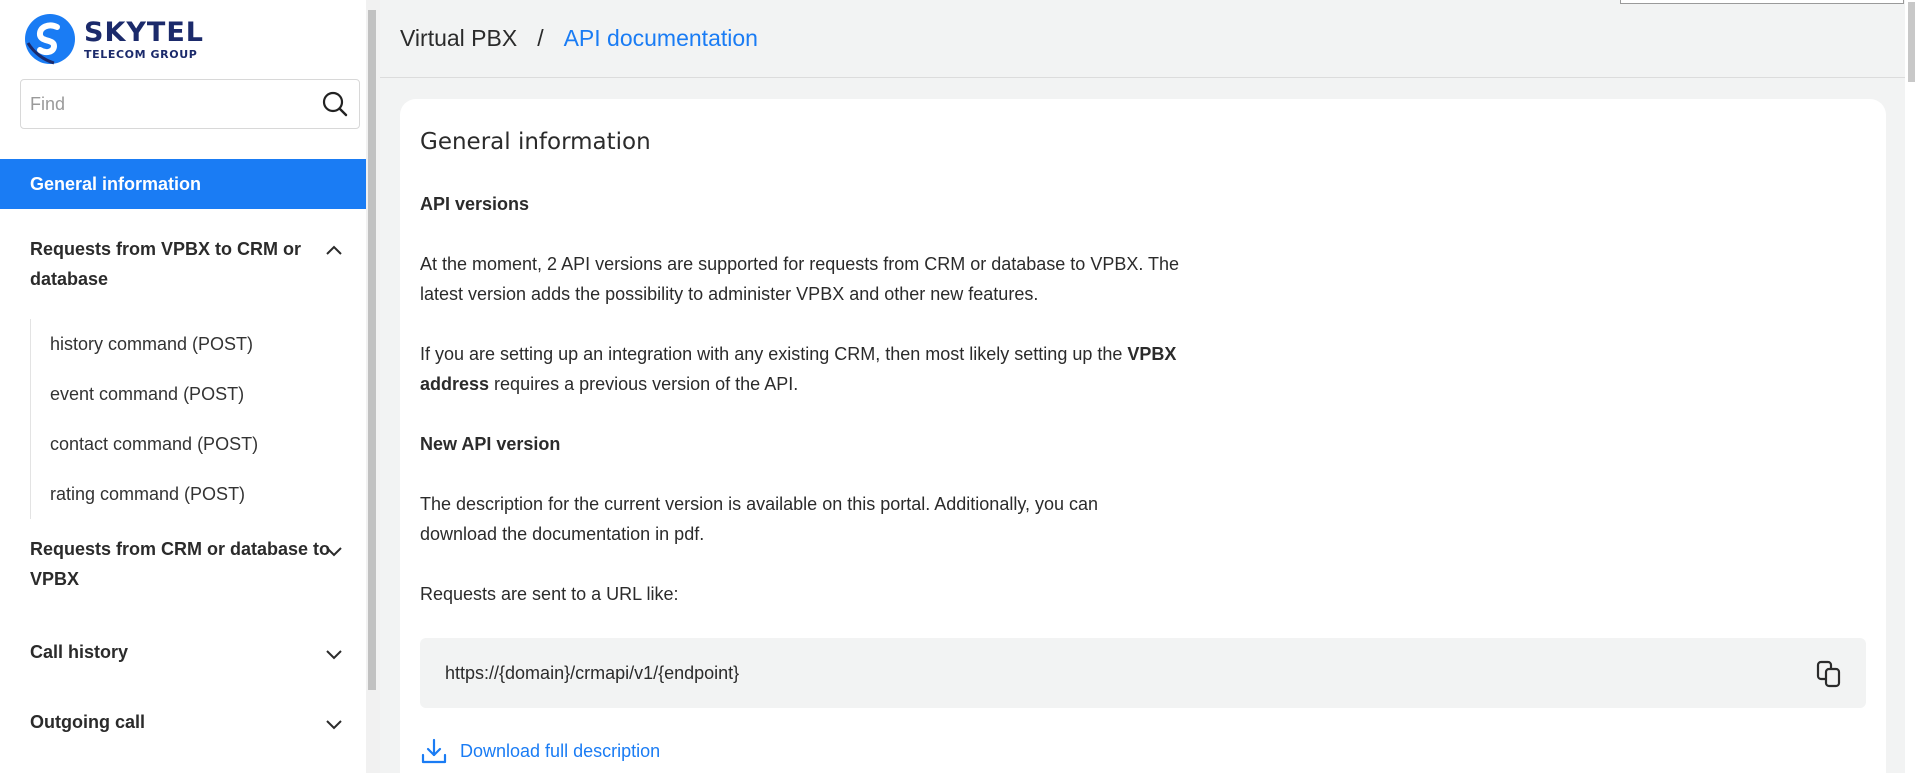 Image resolution: width=1920 pixels, height=773 pixels. I want to click on paragraph-requests-url: Requests are sent to a URL like:, so click(549, 594).